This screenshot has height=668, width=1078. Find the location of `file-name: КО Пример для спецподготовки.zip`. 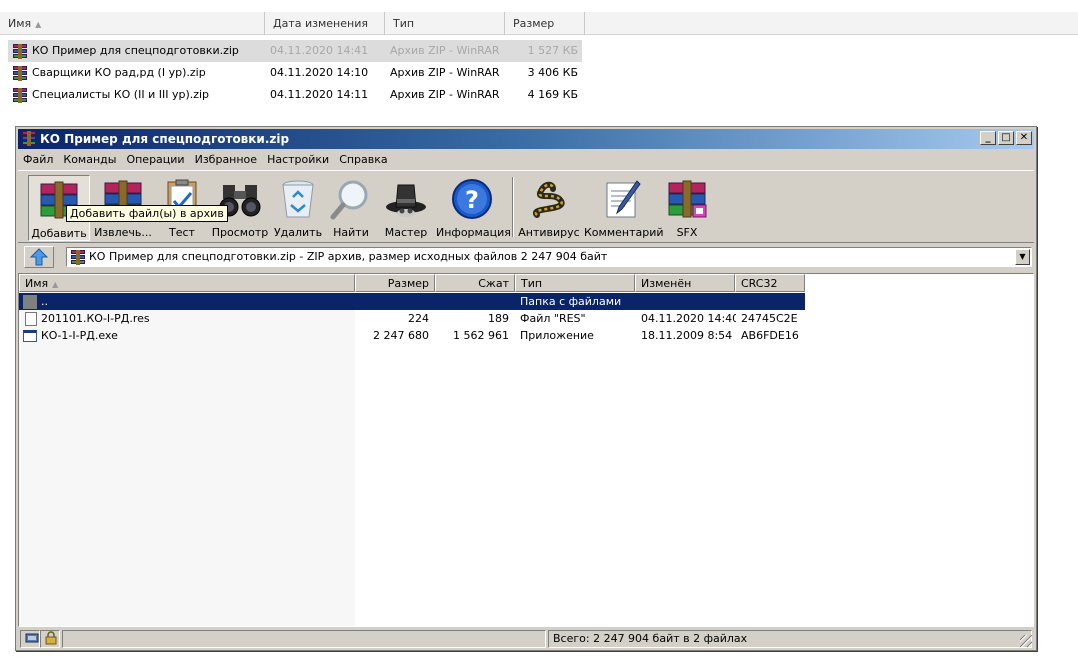

file-name: КО Пример для спецподготовки.zip is located at coordinates (135, 50).